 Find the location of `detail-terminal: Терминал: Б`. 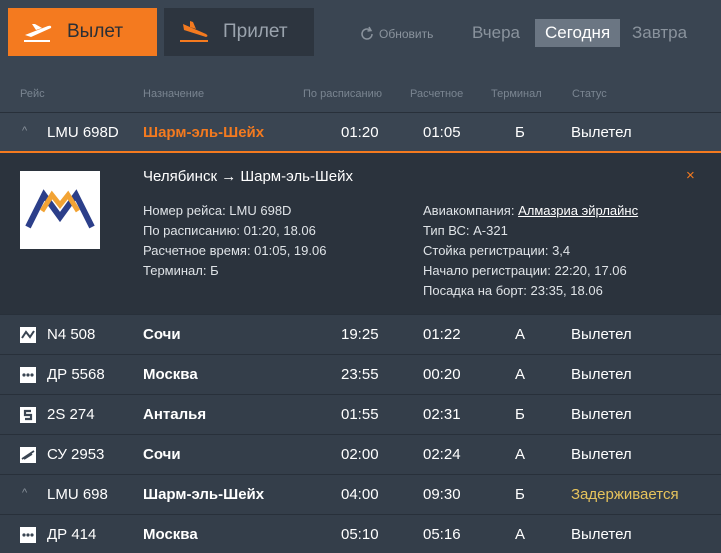

detail-terminal: Терминал: Б is located at coordinates (181, 270).